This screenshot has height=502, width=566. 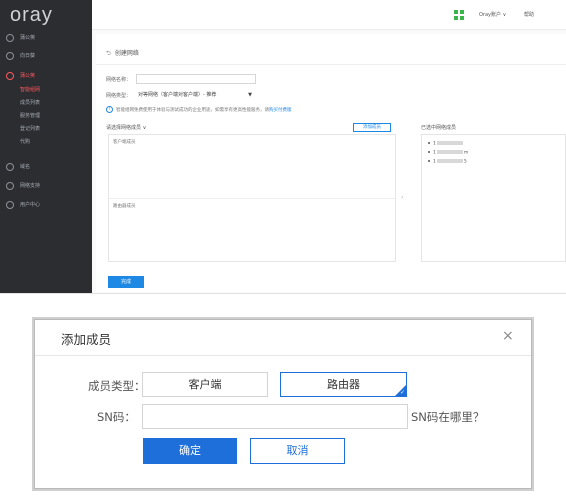 What do you see at coordinates (10, 76) in the screenshot?
I see `globe-icon` at bounding box center [10, 76].